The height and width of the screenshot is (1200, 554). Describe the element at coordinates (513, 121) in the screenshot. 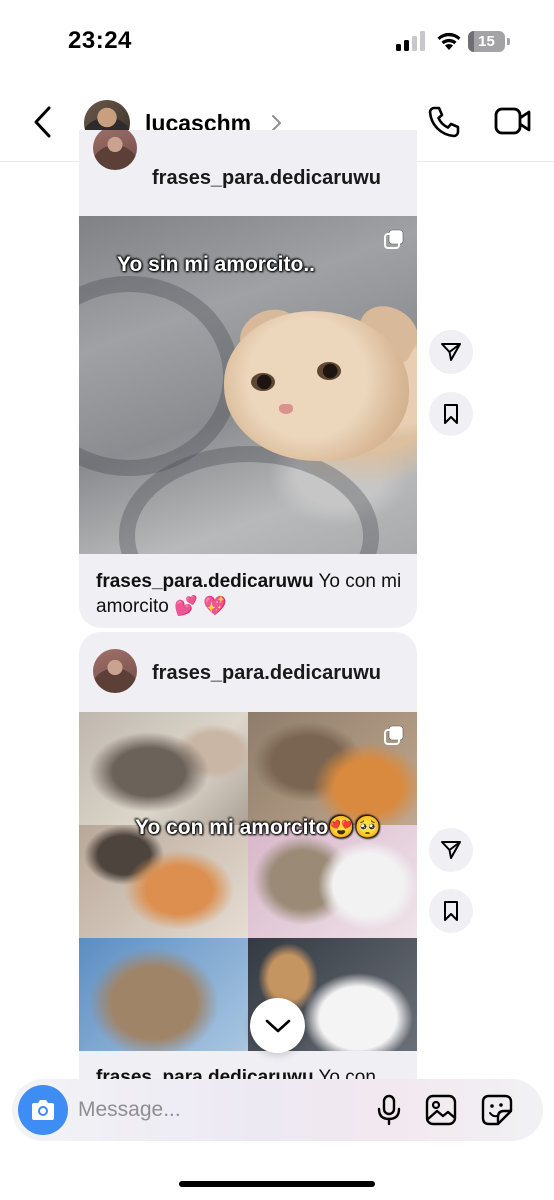

I see `video-camera-icon` at that location.